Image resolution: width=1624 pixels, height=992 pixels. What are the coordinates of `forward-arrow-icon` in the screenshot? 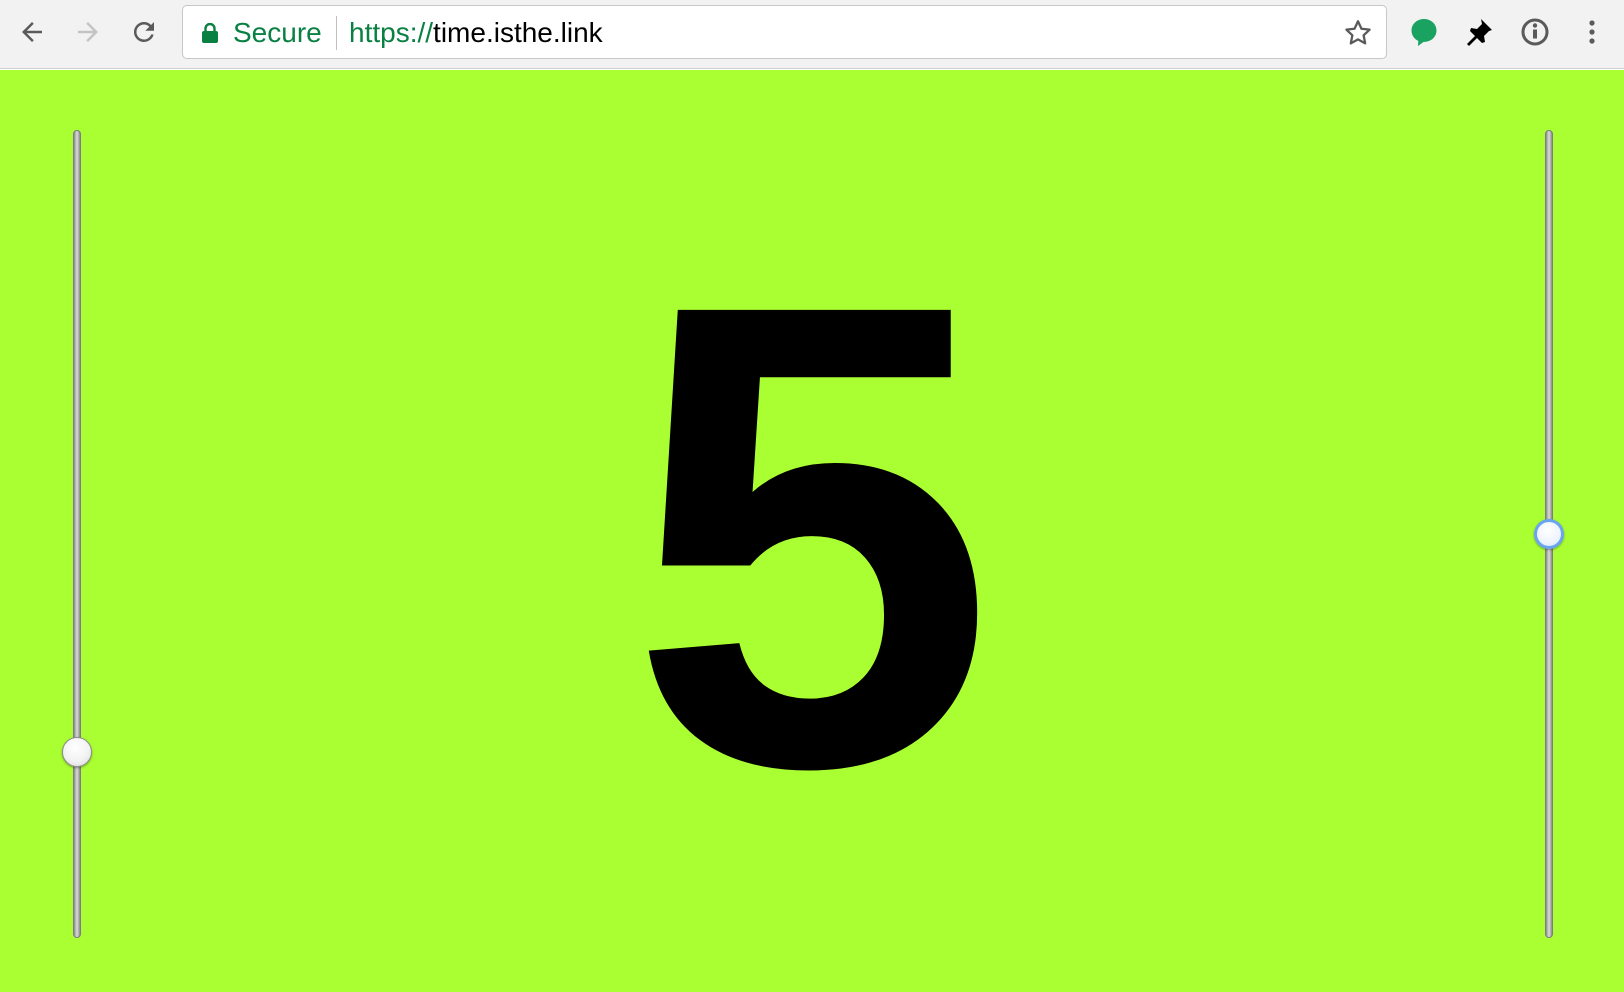 It's located at (88, 32).